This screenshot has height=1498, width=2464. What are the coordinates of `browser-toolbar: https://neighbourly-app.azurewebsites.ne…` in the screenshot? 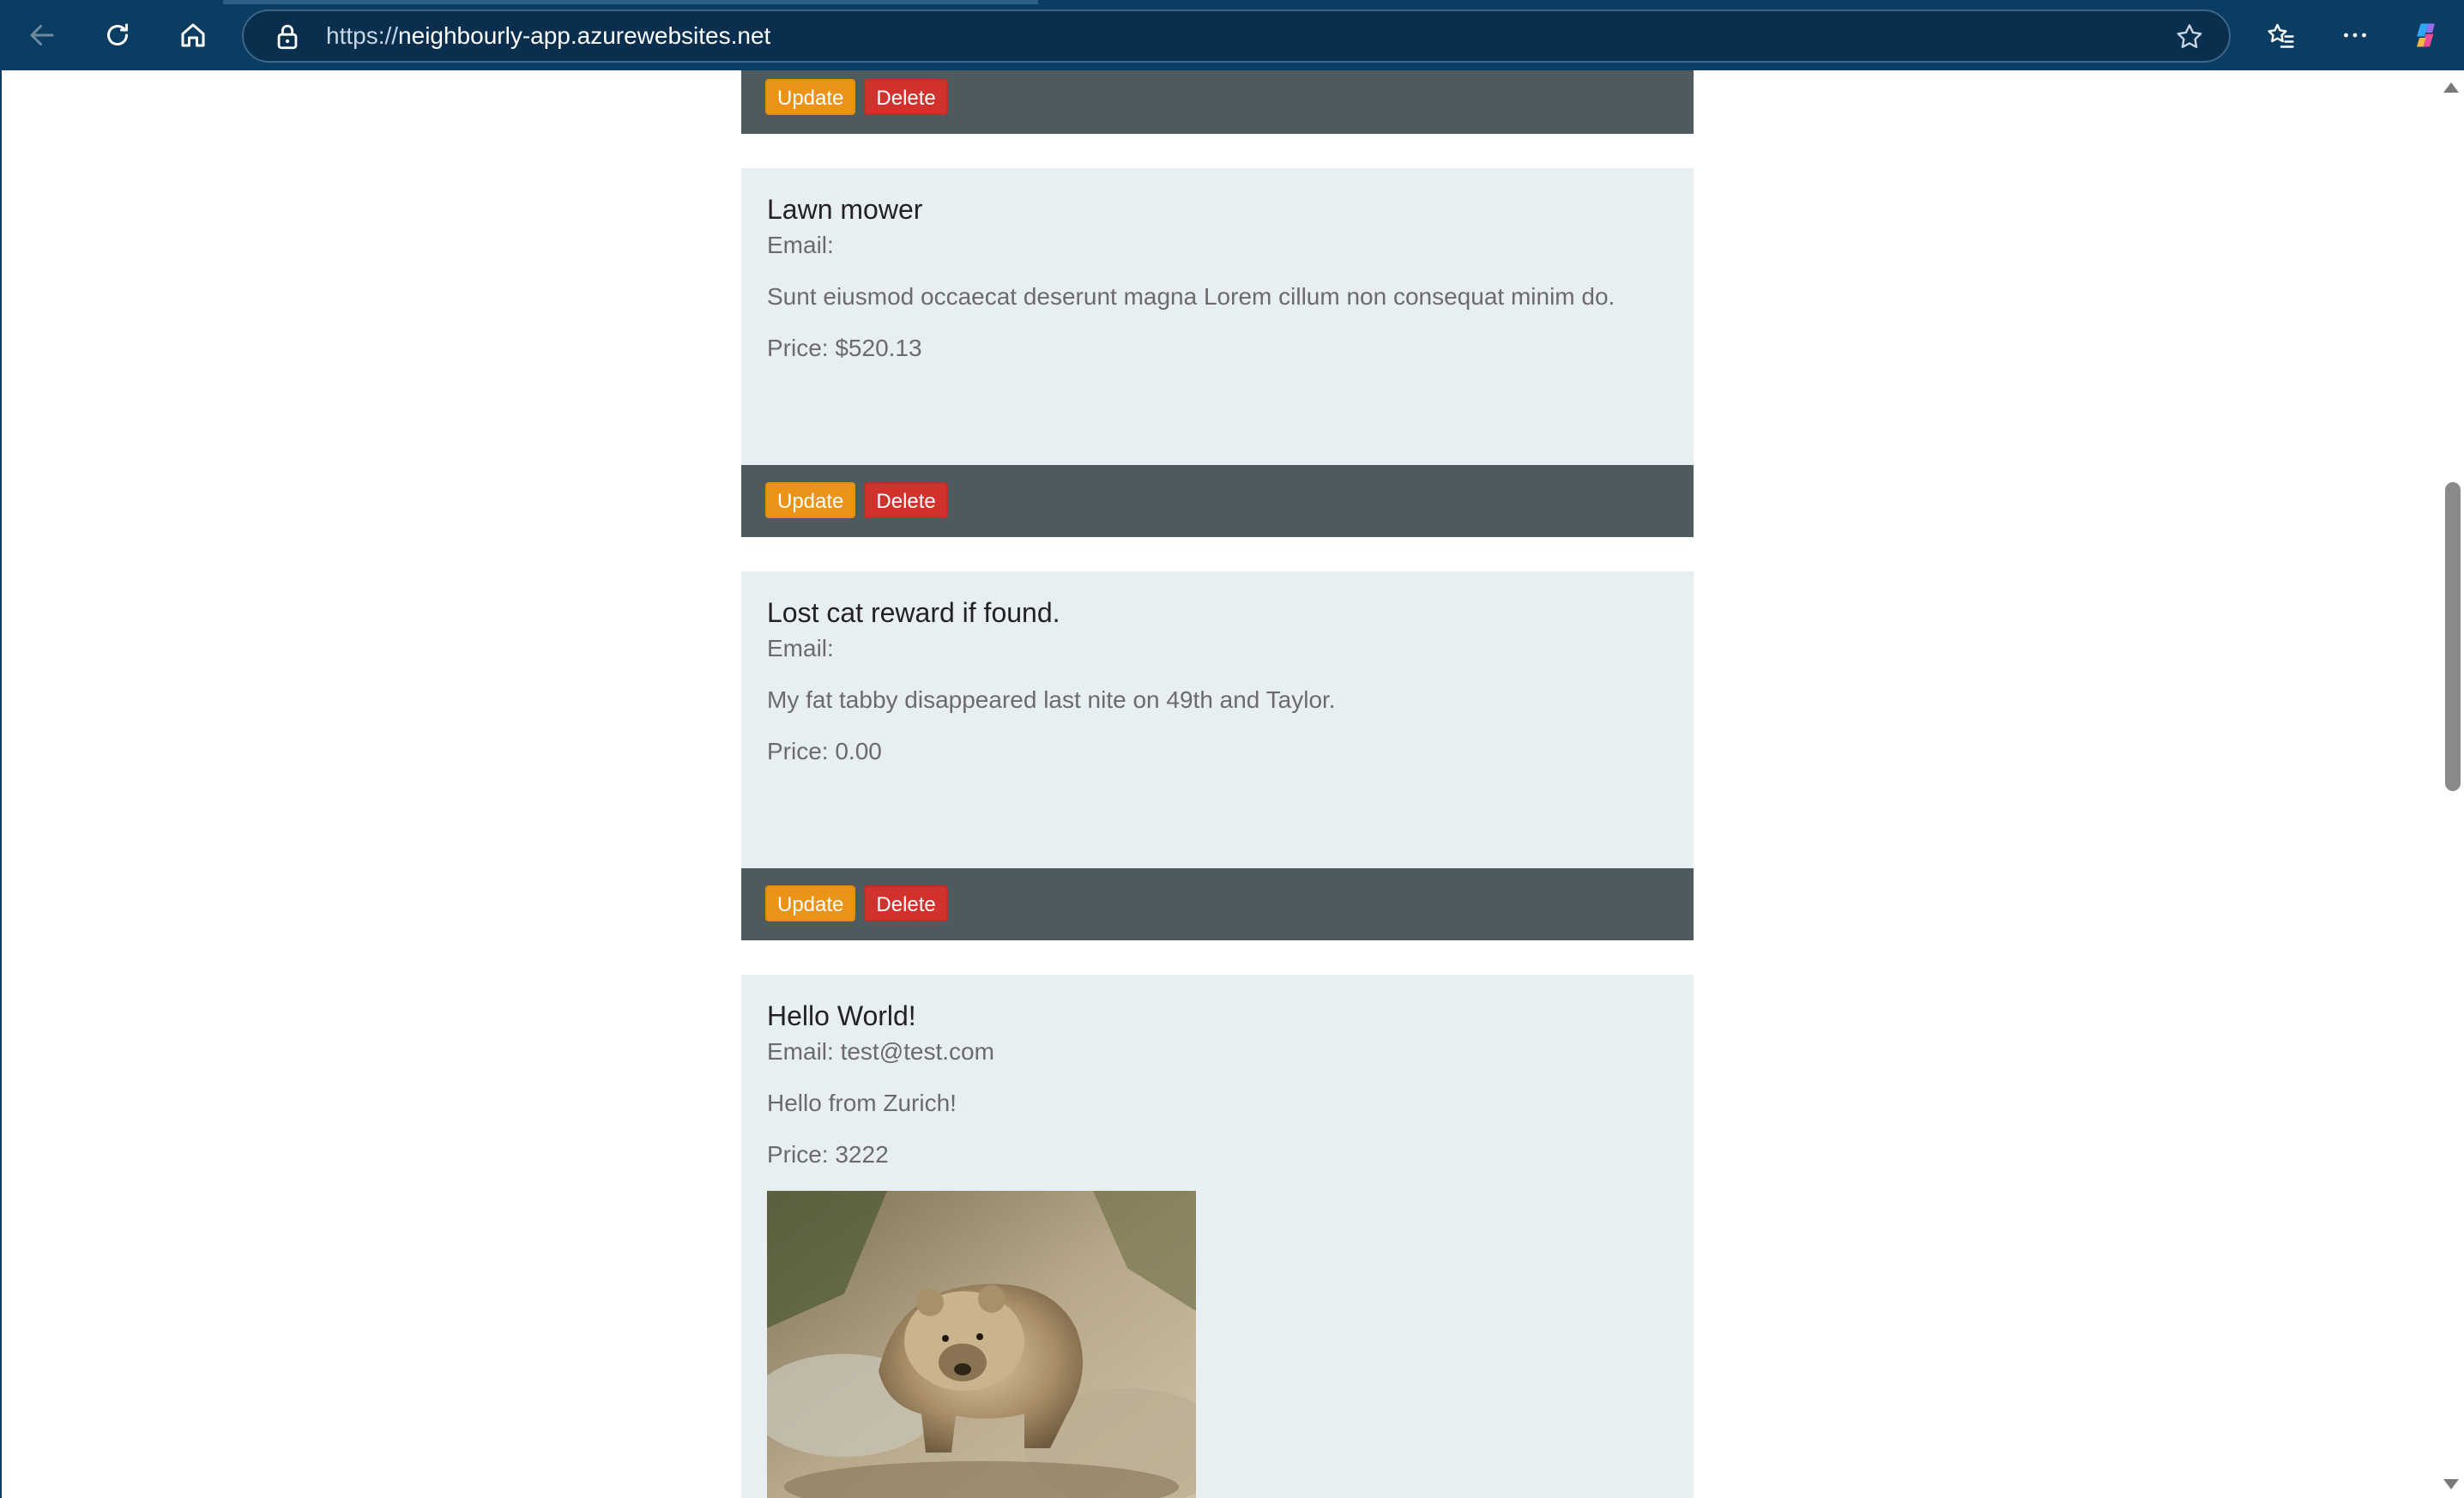 It's located at (1232, 35).